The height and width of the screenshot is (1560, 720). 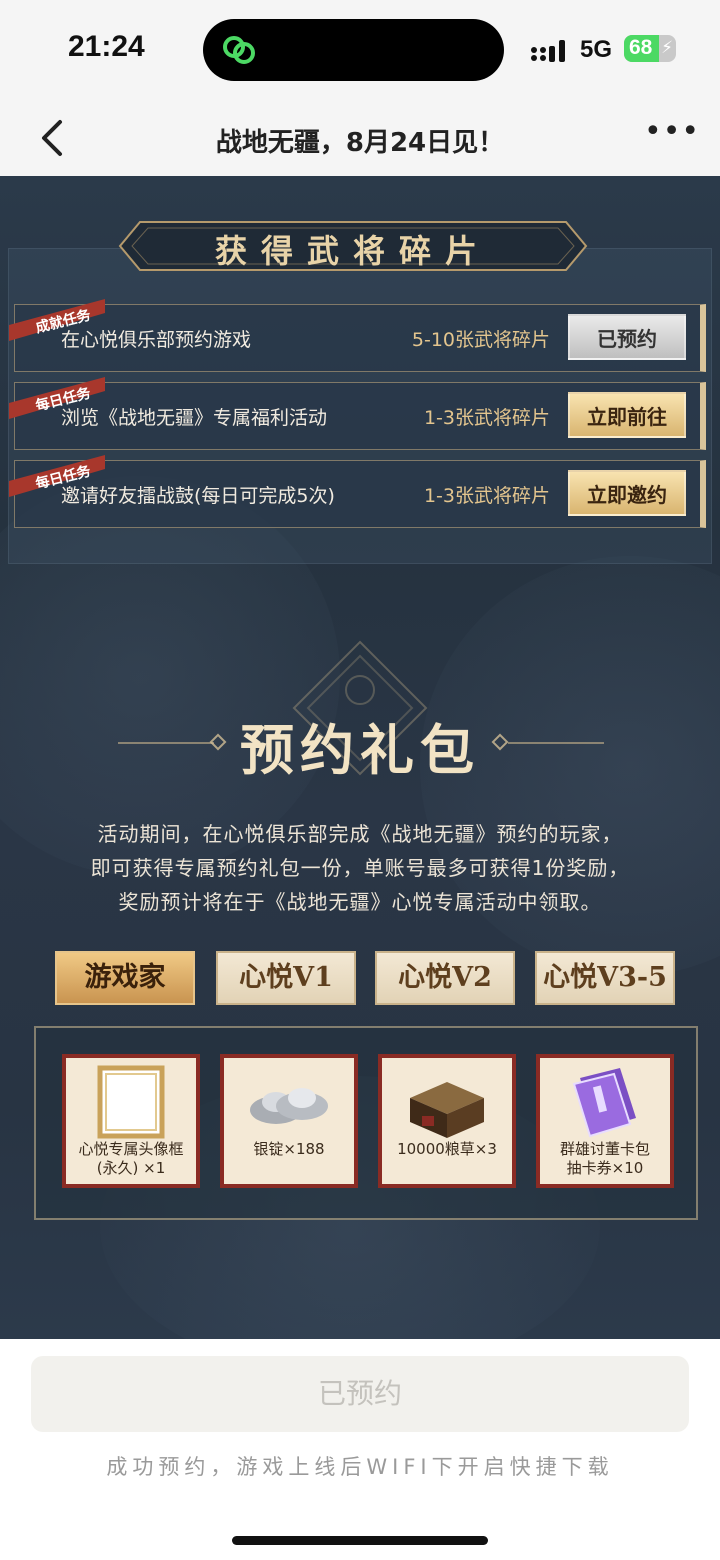 I want to click on status-bar: 21:24 5G 68 ⚡, so click(x=360, y=50).